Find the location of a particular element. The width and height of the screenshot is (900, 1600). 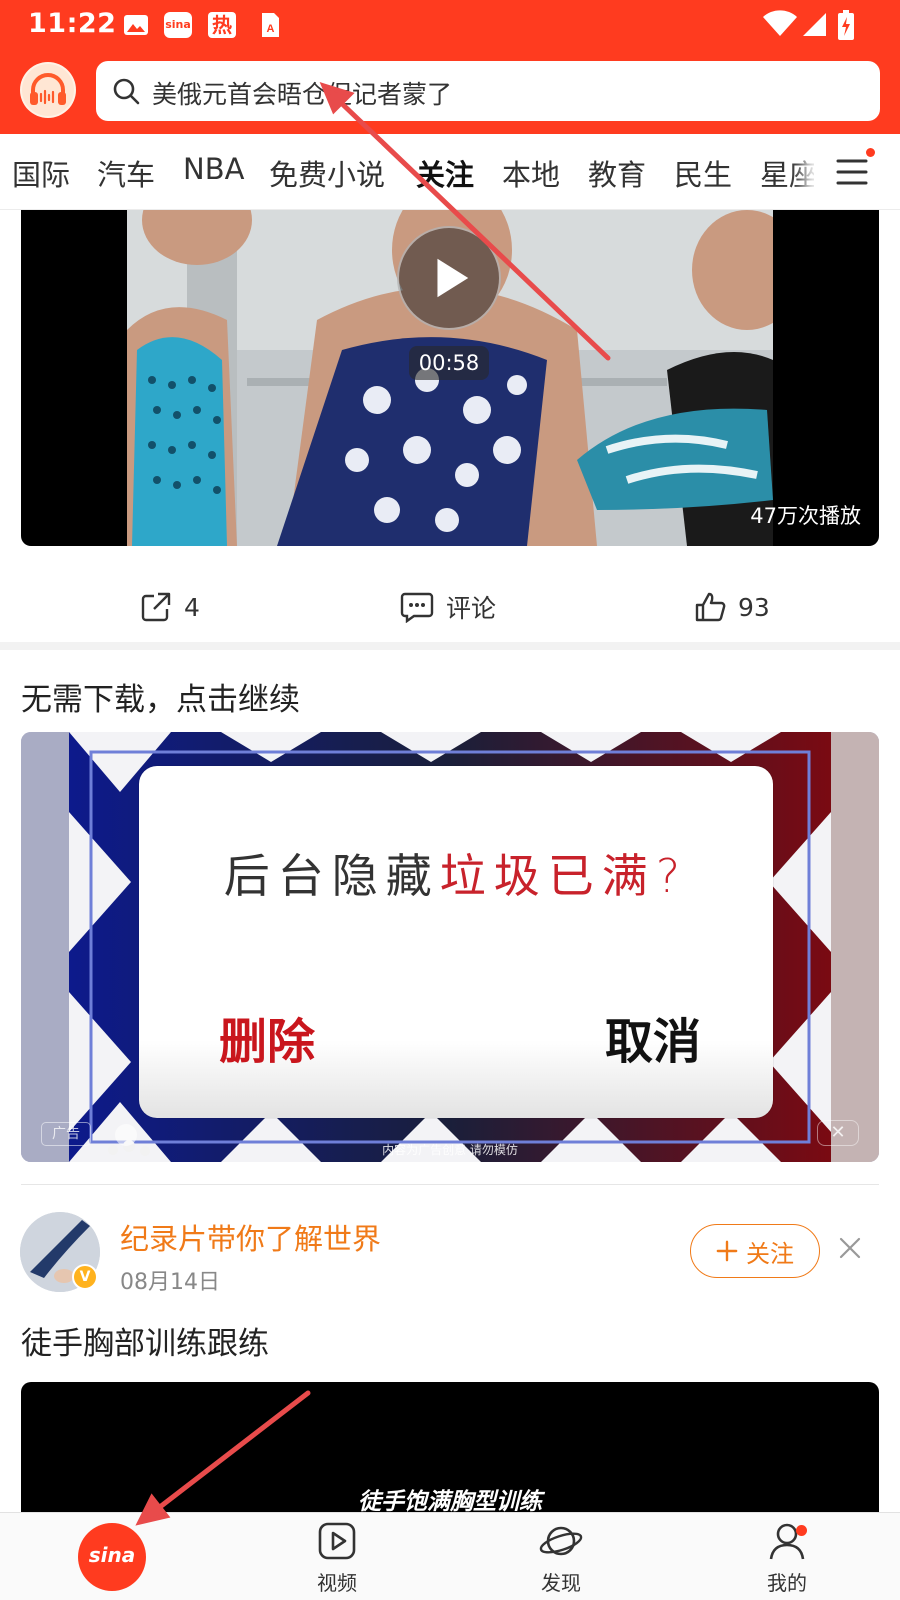

ad-question-highlight: 垃圾已满? is located at coordinates (564, 876).